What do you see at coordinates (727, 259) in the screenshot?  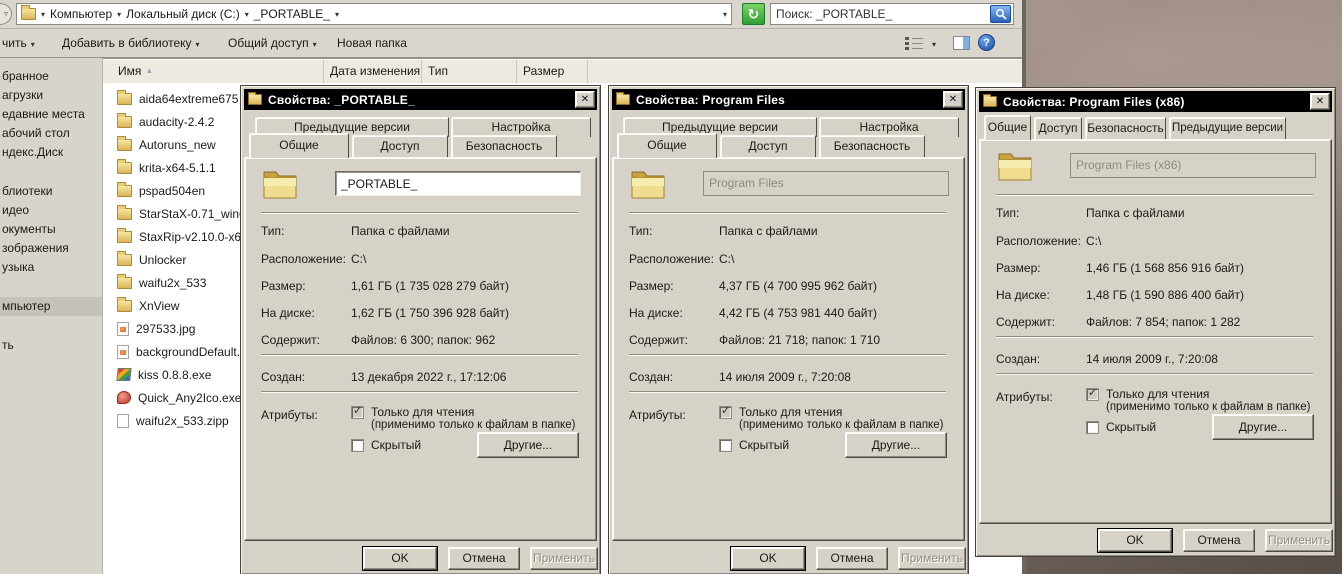 I see `field-value: C:\` at bounding box center [727, 259].